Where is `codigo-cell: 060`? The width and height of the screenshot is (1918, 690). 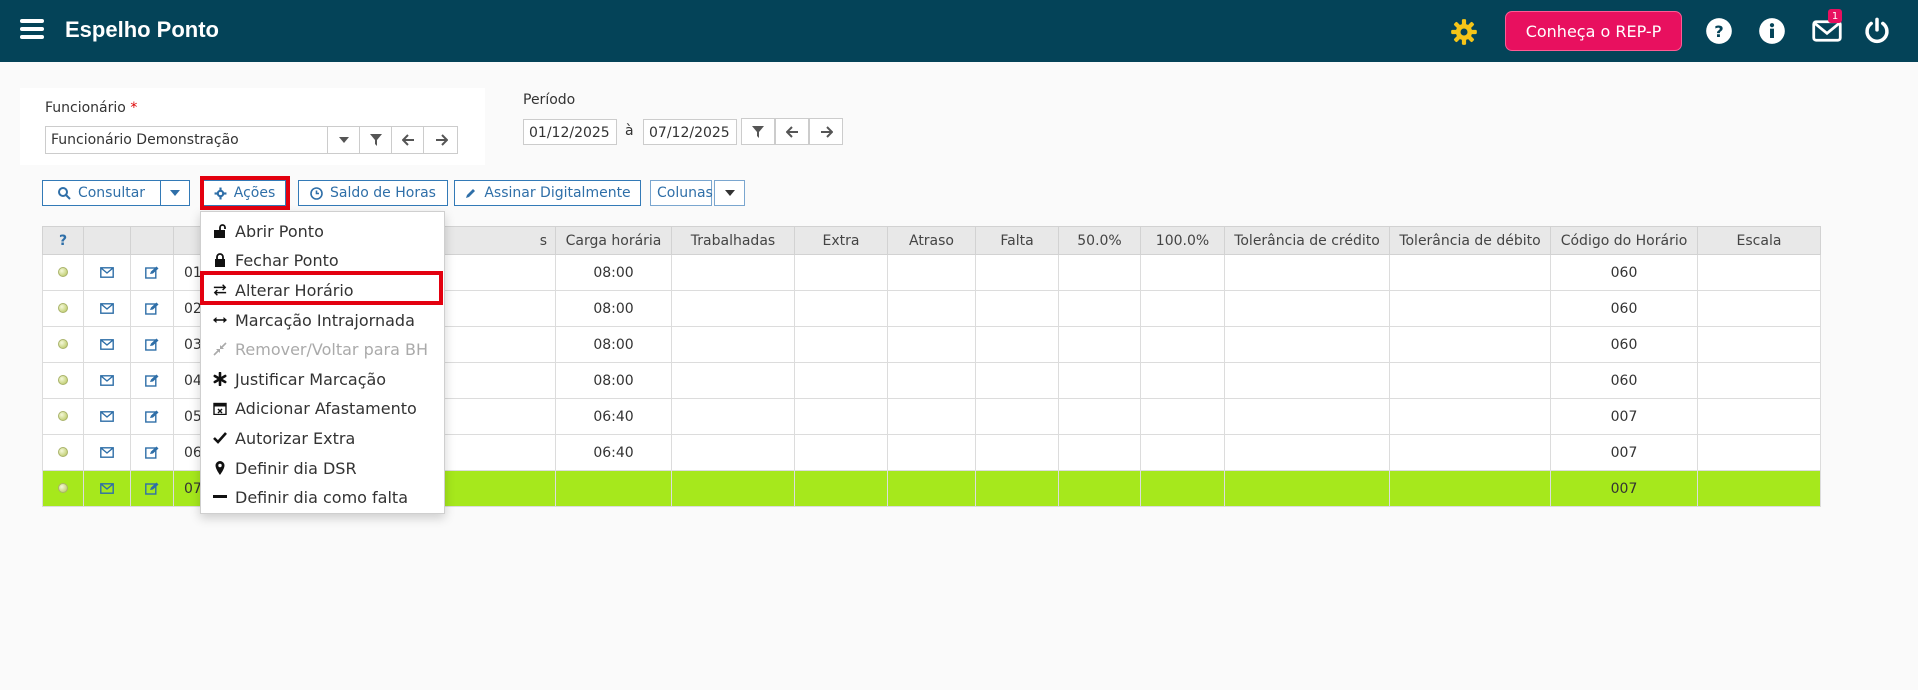
codigo-cell: 060 is located at coordinates (1624, 308).